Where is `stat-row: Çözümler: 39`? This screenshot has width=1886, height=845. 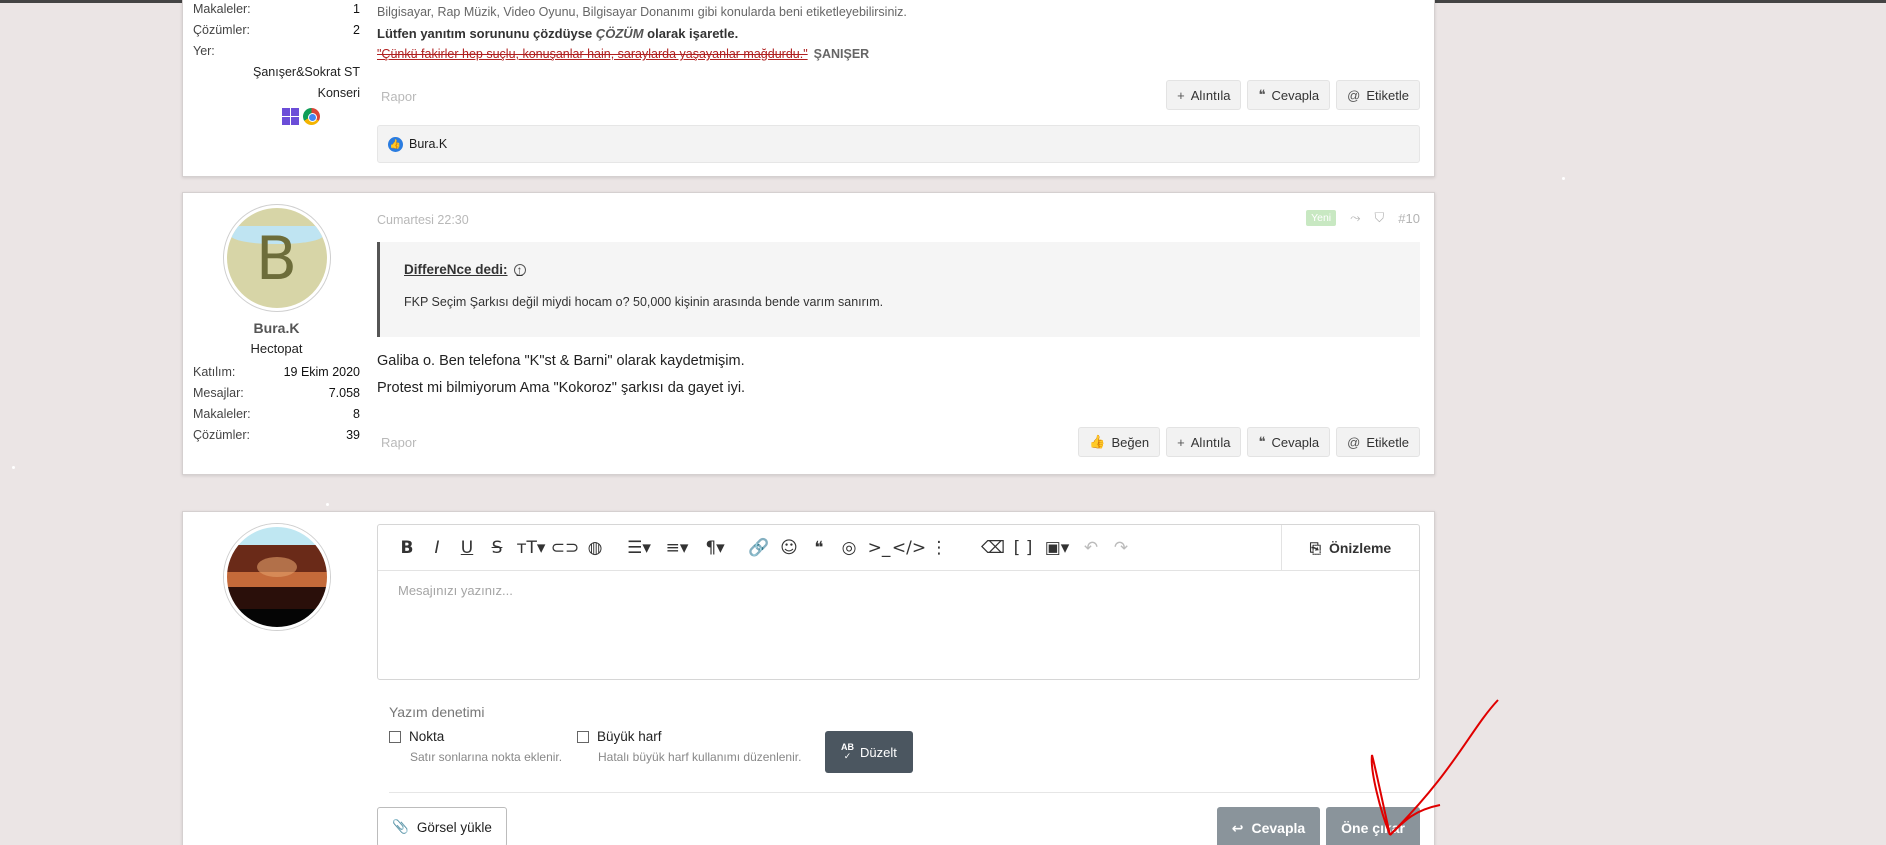 stat-row: Çözümler: 39 is located at coordinates (276, 435).